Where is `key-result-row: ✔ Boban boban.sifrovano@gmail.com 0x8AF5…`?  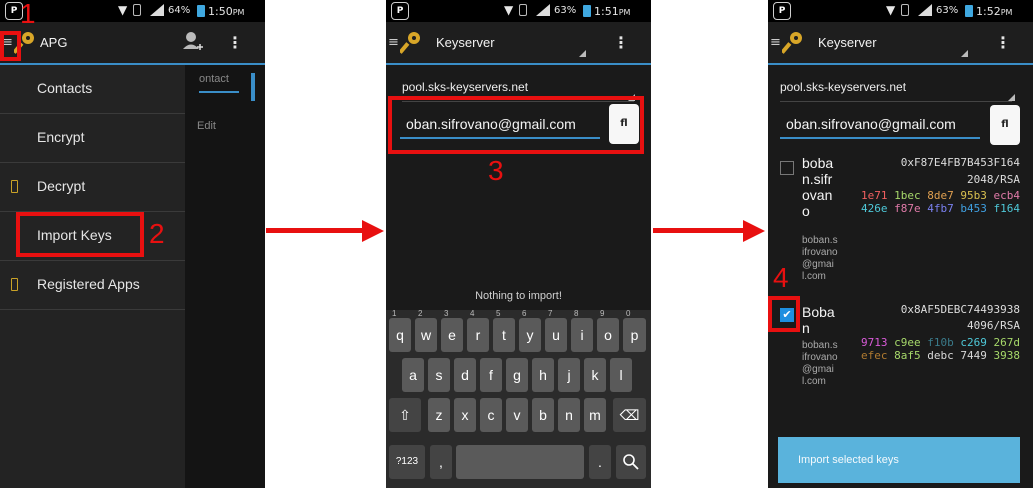 key-result-row: ✔ Boban boban.sifrovano@gmail.com 0x8AF5… is located at coordinates (900, 360).